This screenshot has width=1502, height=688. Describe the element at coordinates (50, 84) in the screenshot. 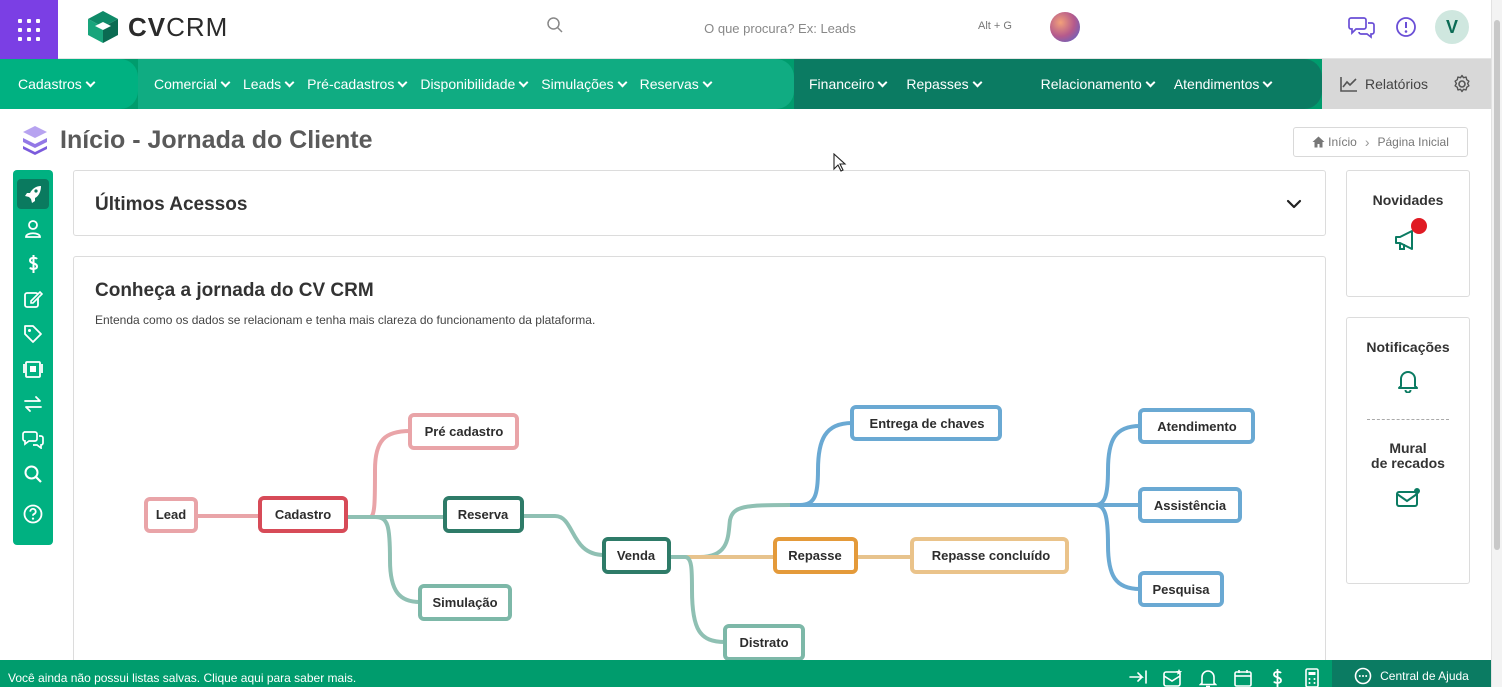

I see `nav-cadastros-label: Cadastros` at that location.